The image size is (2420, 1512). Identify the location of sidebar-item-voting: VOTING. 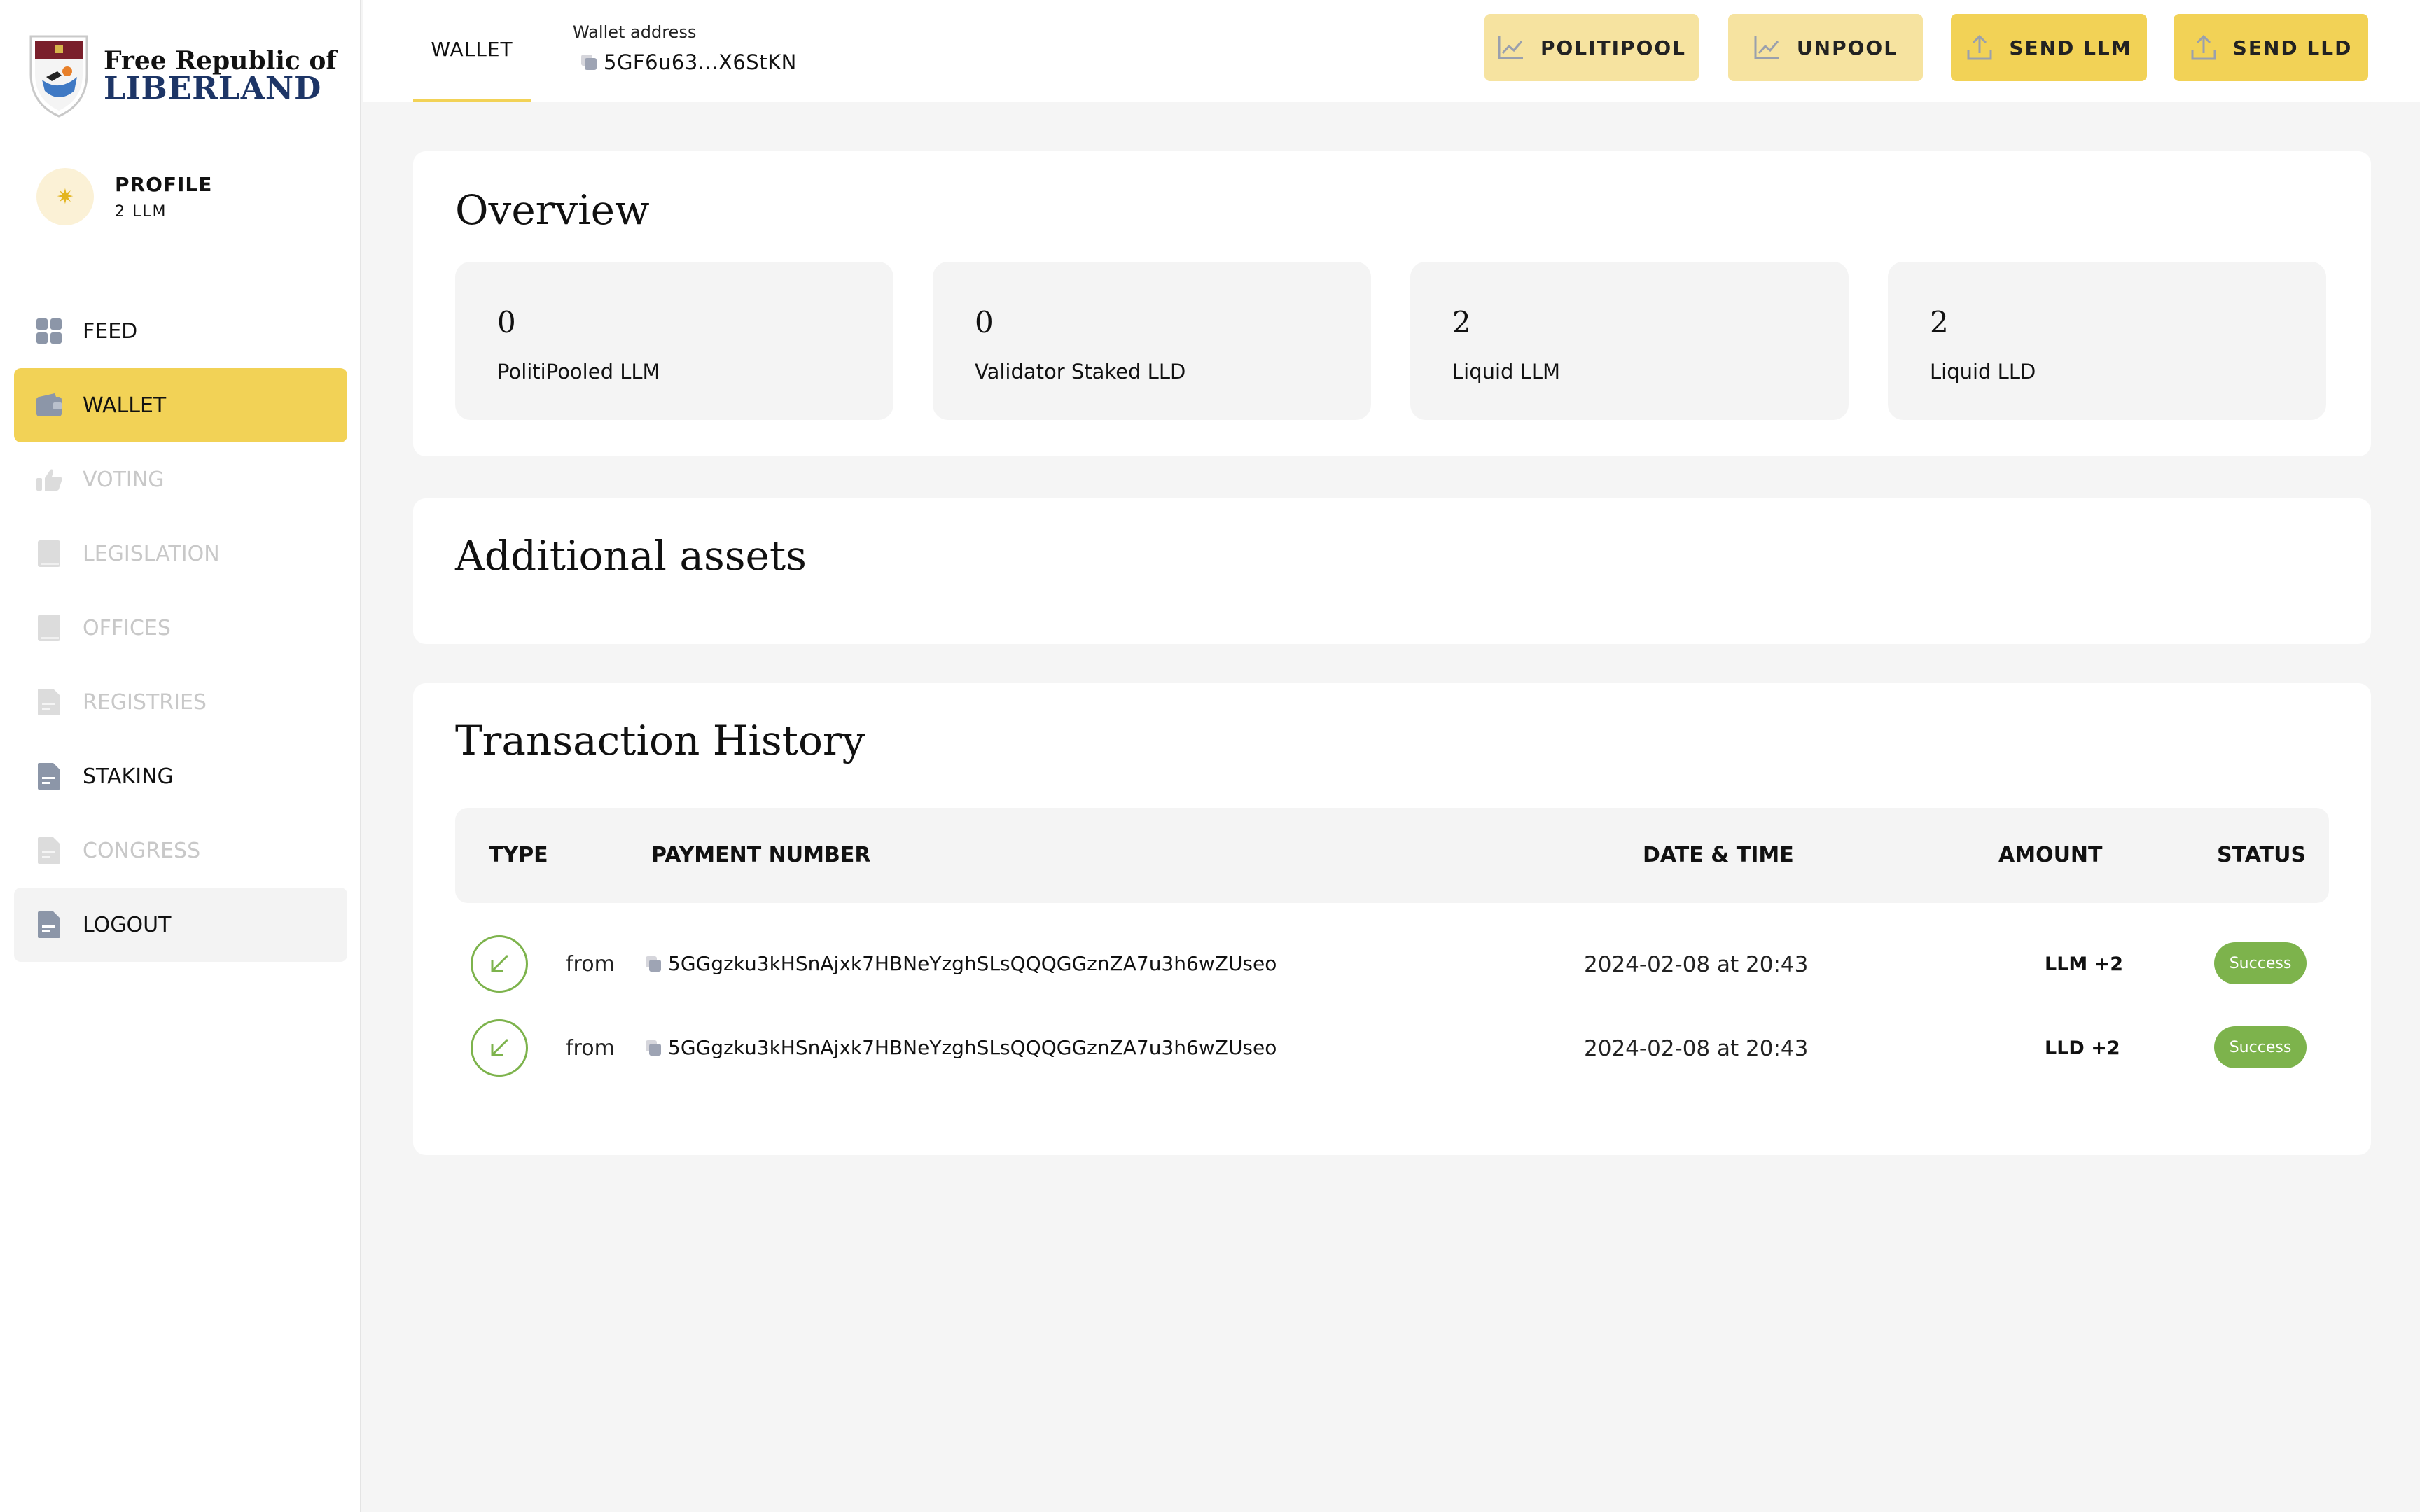
(180, 479).